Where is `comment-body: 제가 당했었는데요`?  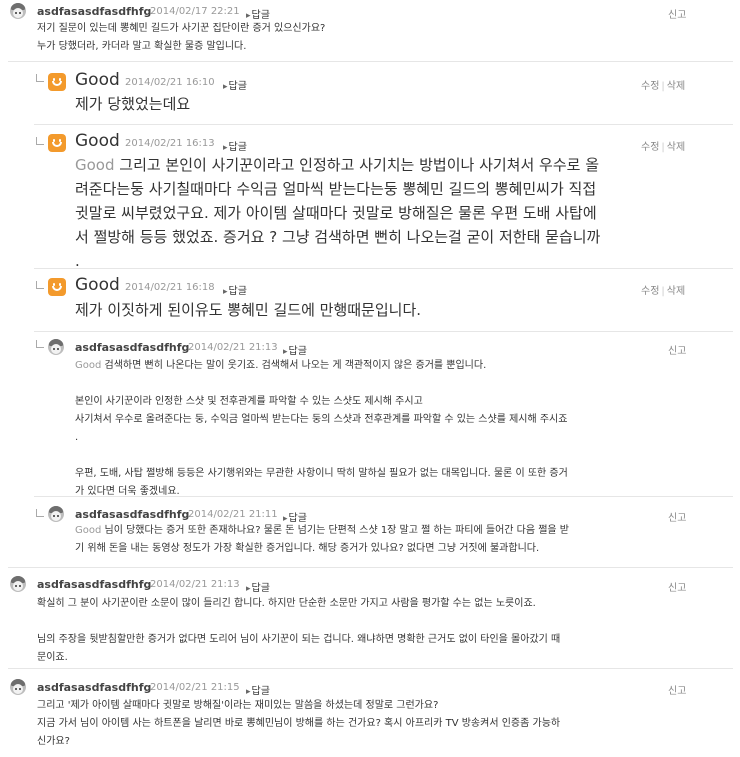
comment-body: 제가 당했었는데요 is located at coordinates (133, 104).